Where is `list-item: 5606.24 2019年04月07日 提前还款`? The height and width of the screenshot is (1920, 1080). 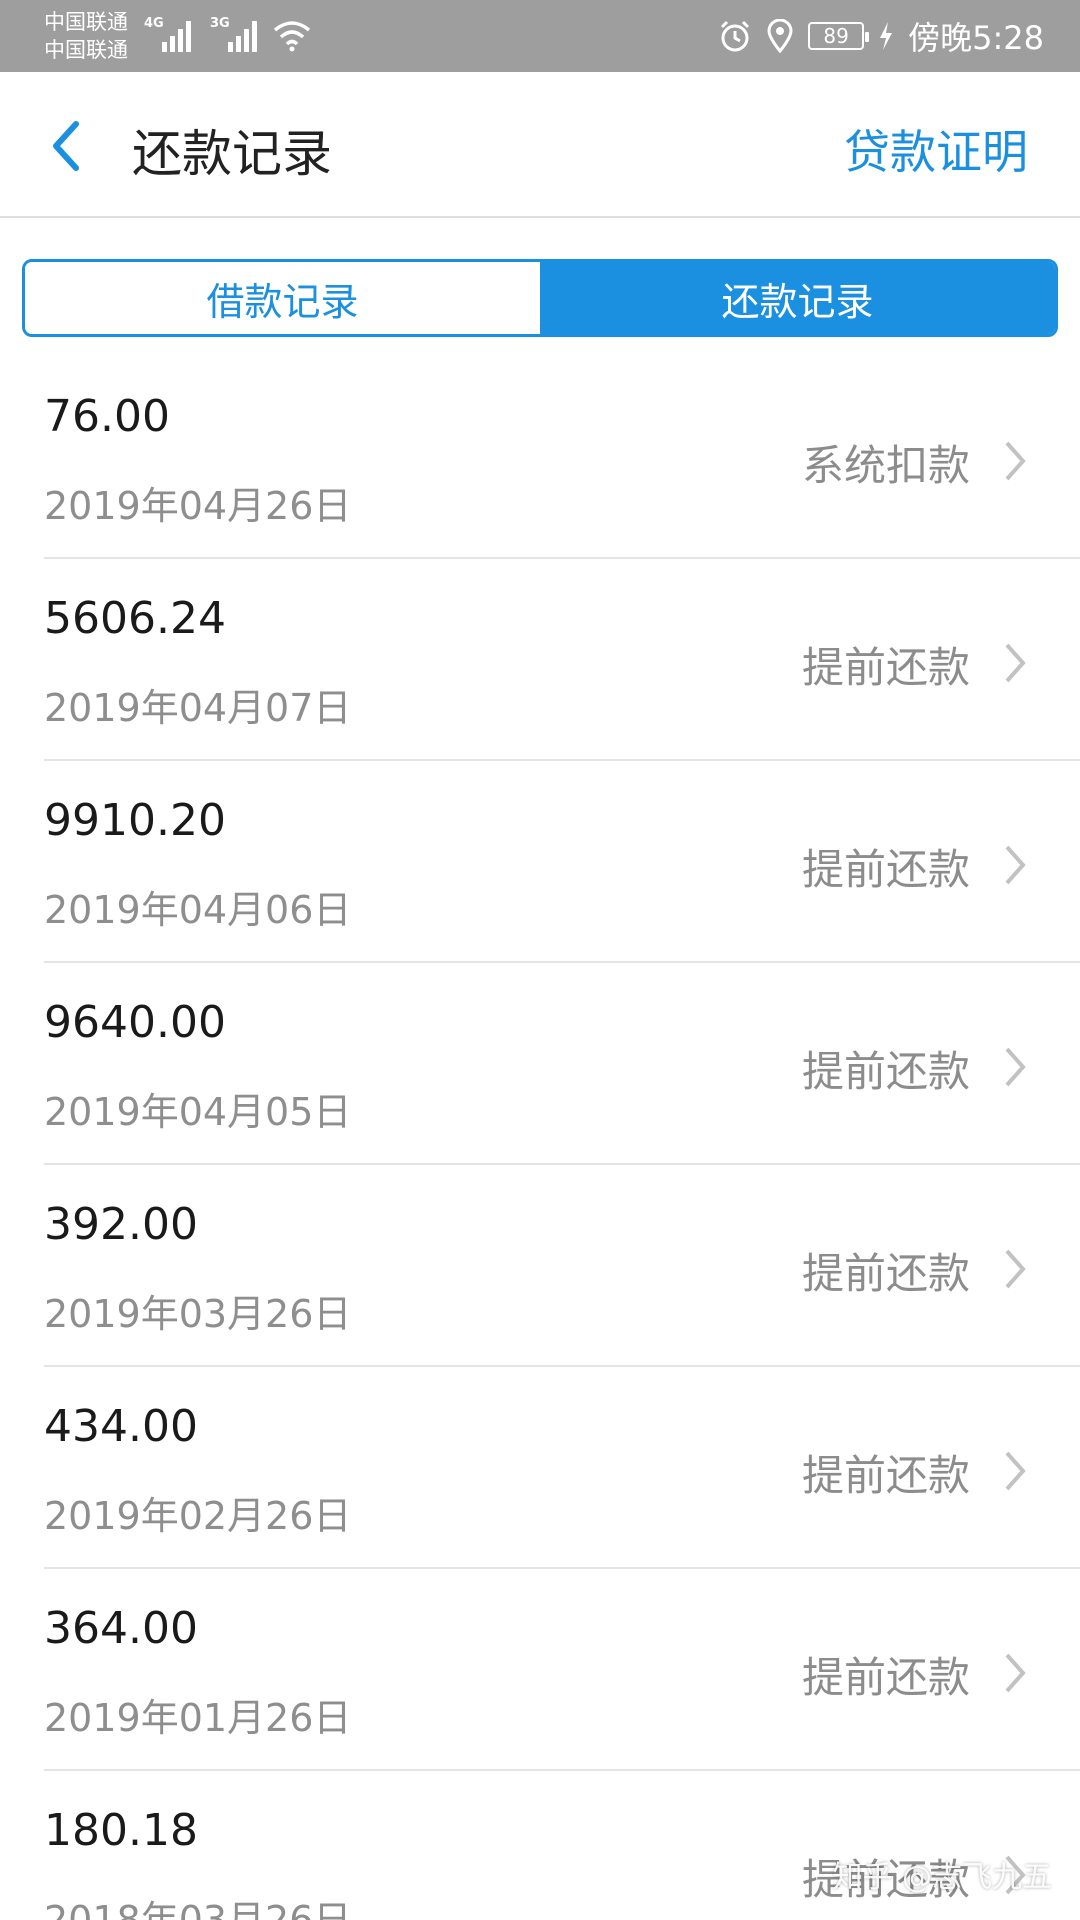 list-item: 5606.24 2019年04月07日 提前还款 is located at coordinates (540, 660).